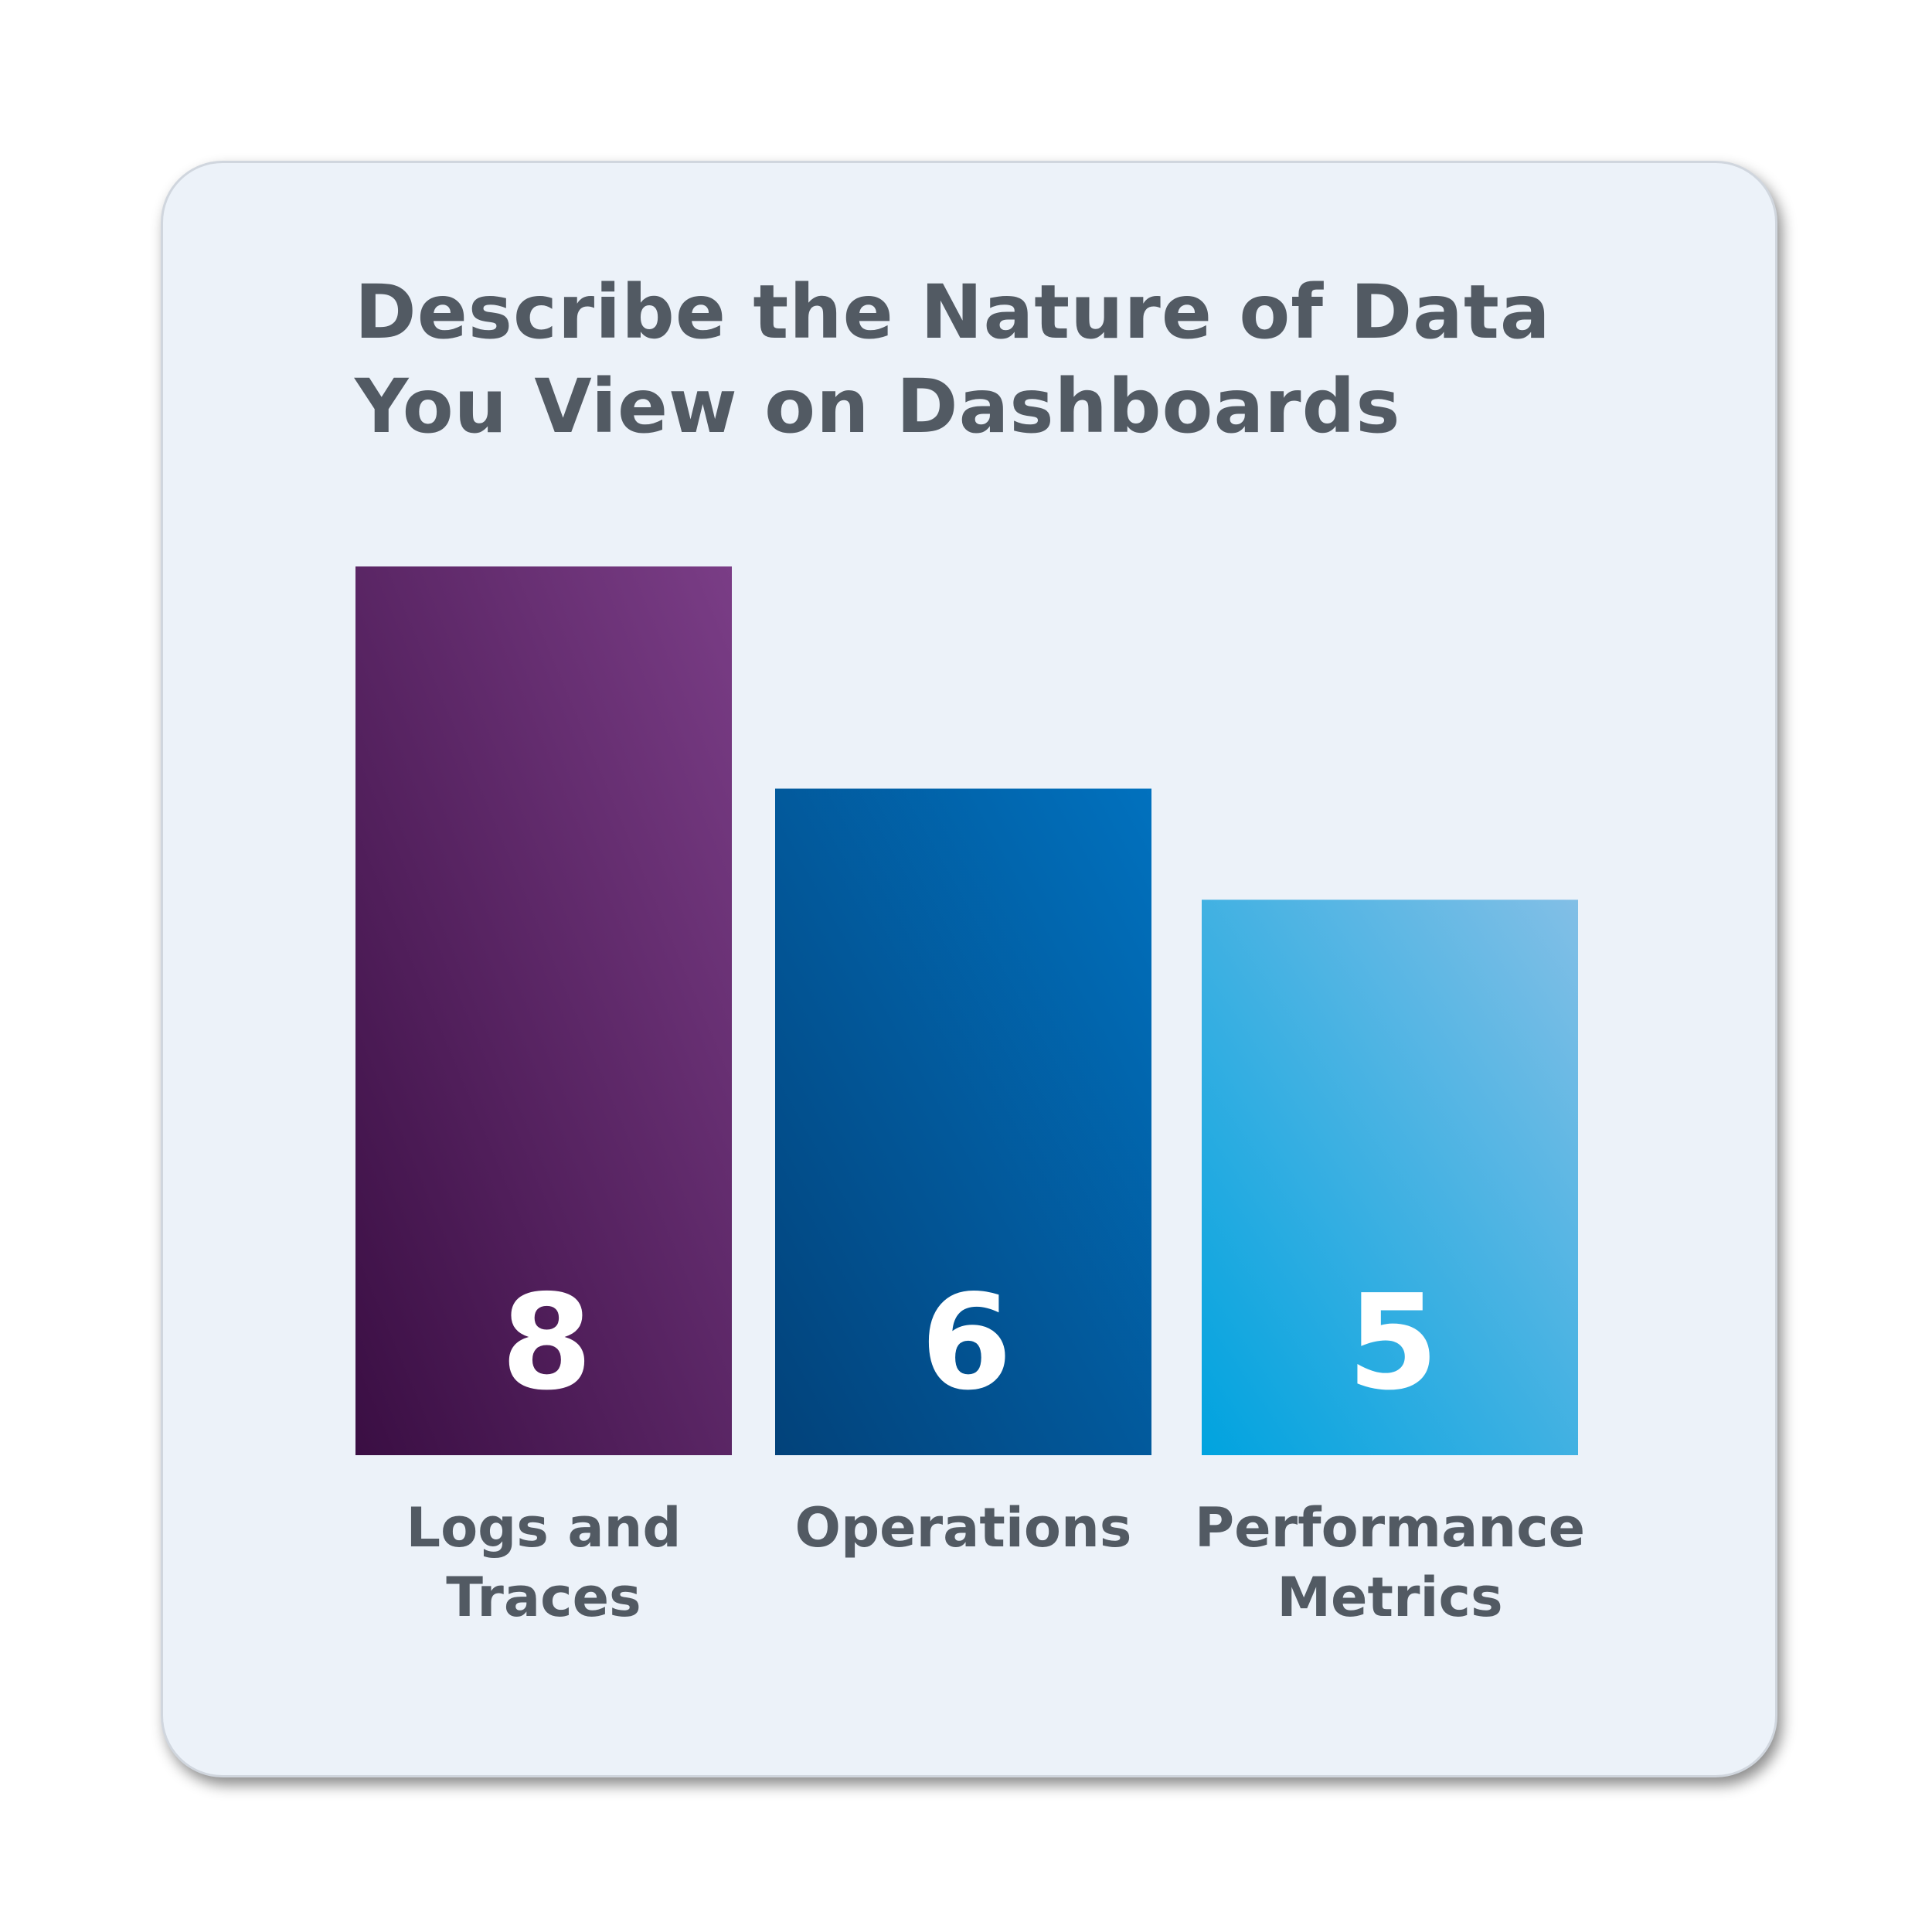  I want to click on category-label-1-line-1: Logs and, so click(543, 1528).